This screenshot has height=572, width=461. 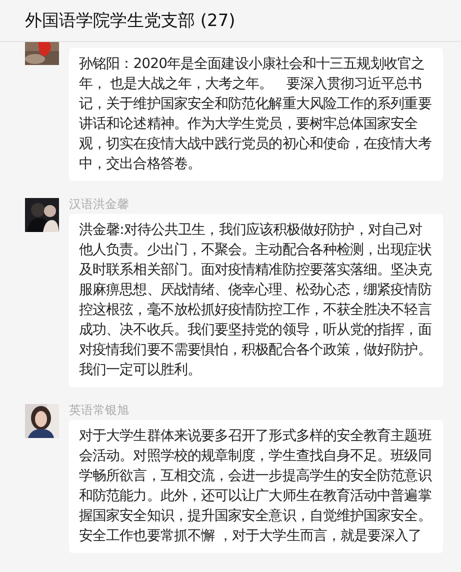 What do you see at coordinates (130, 21) in the screenshot?
I see `chat-title: 外国语学院学生党支部 (27)` at bounding box center [130, 21].